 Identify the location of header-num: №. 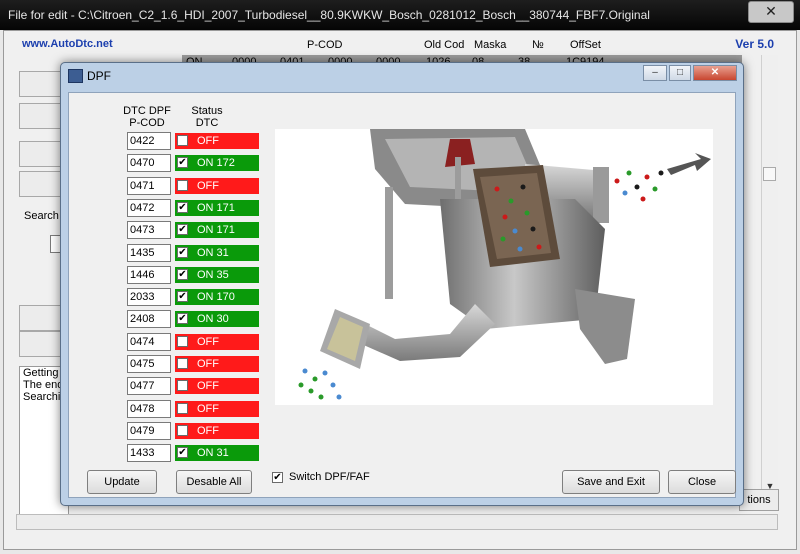
(538, 45).